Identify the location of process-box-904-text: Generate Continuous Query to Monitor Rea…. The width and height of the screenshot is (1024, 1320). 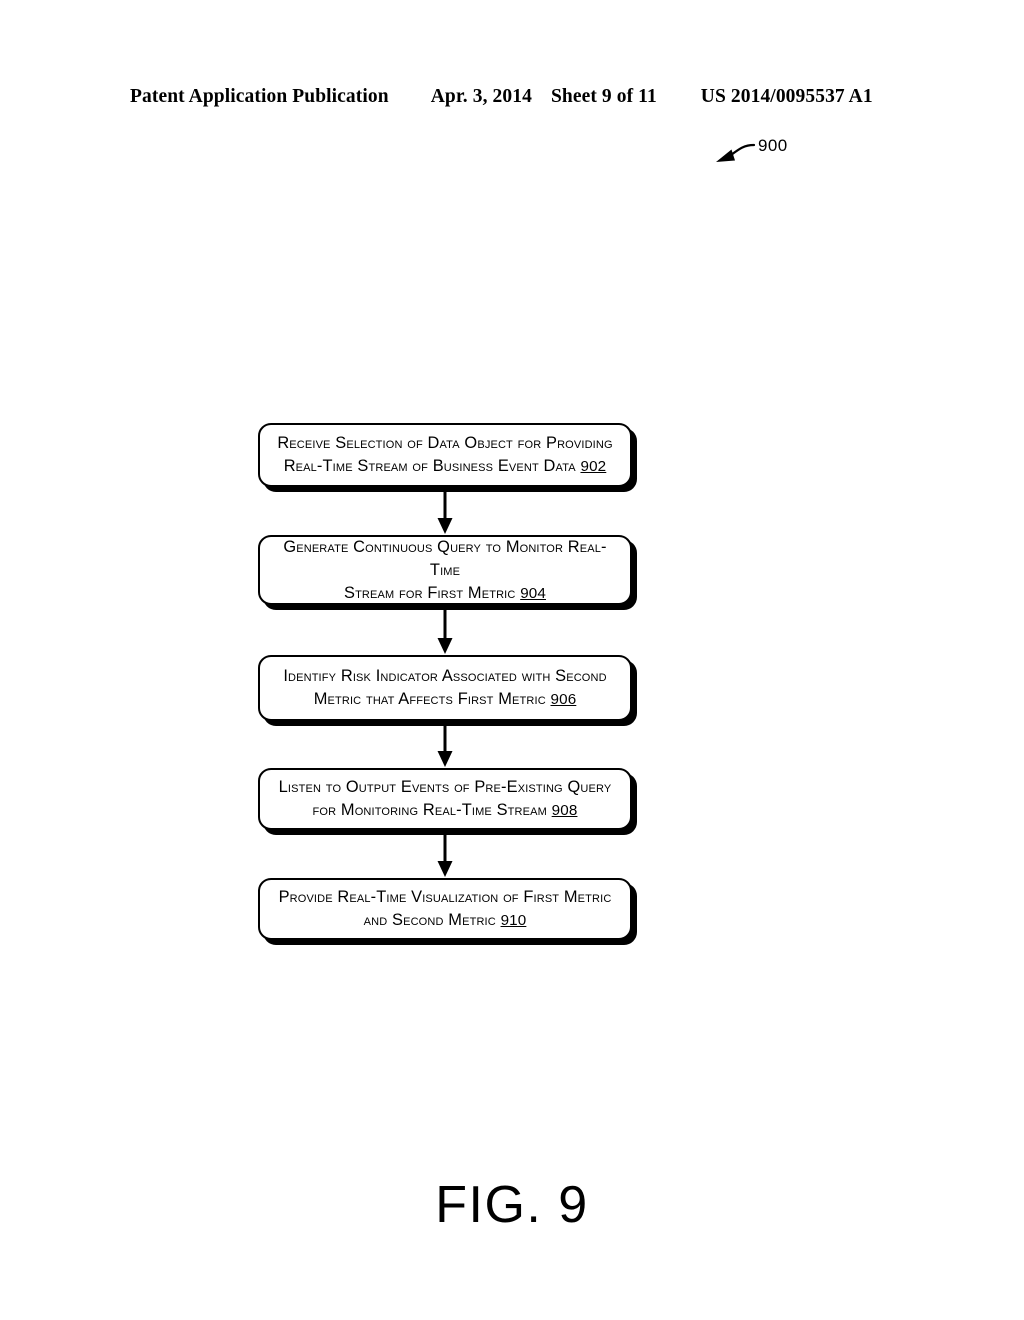
(445, 570).